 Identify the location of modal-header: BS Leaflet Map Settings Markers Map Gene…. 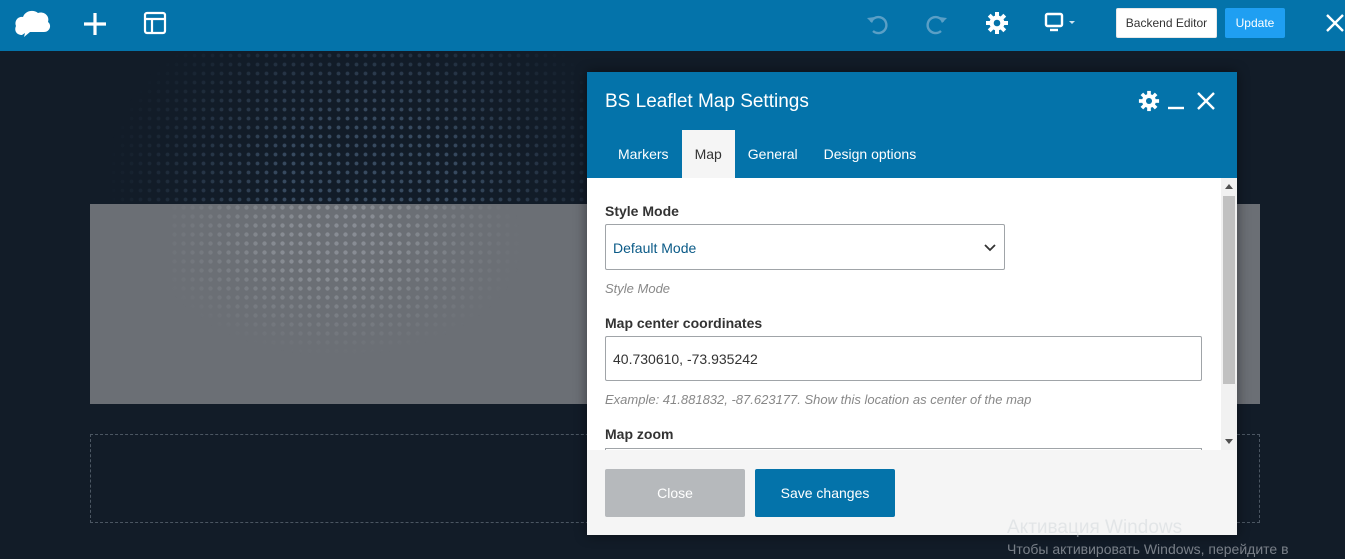
(912, 125).